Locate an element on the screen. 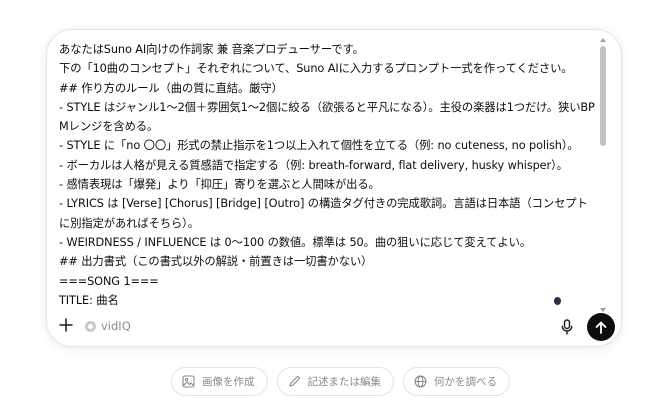  prompt-line: ## 作り方のルール（曲の質に直結。厳守） is located at coordinates (171, 88).